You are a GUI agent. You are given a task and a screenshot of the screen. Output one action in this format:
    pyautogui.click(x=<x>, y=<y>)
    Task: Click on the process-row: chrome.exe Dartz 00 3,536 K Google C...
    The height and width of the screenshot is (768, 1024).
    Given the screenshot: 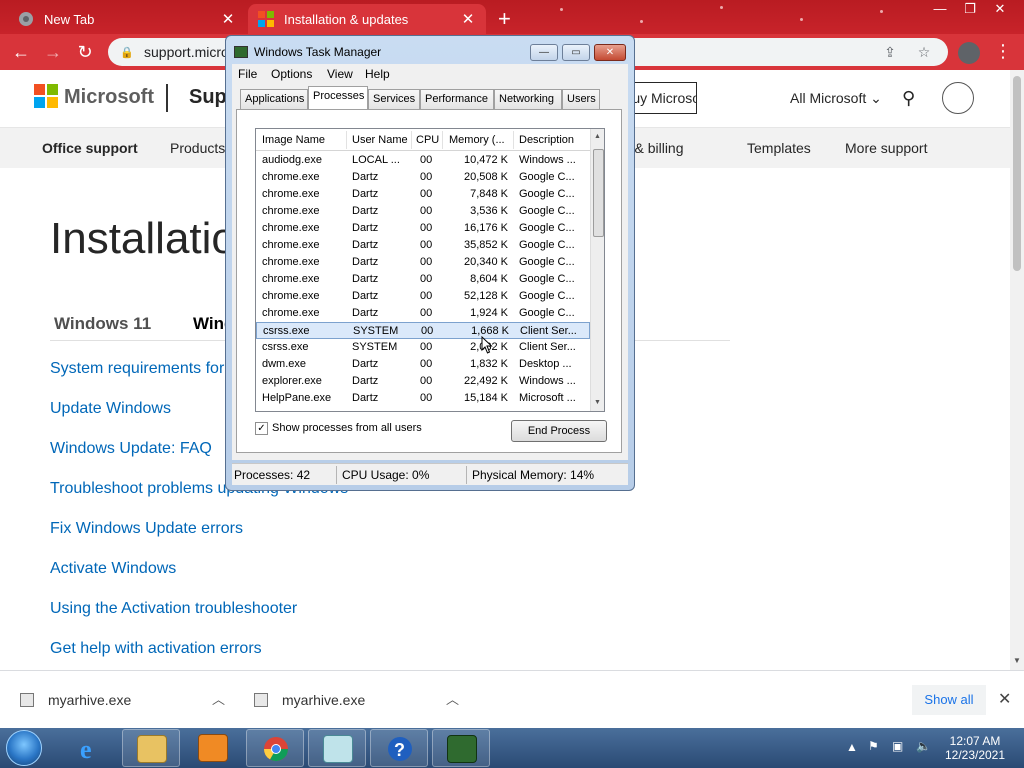 What is the action you would take?
    pyautogui.click(x=423, y=211)
    